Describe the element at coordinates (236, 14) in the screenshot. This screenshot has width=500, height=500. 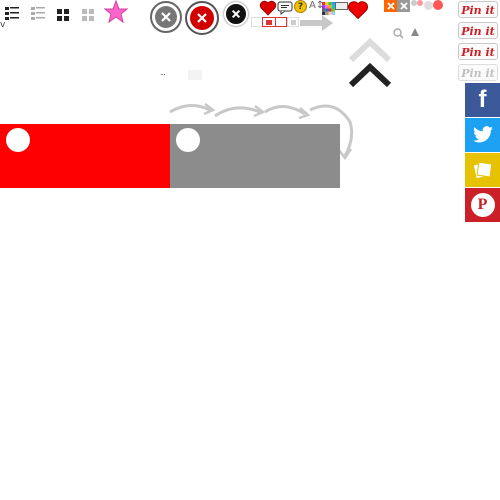
I see `close-circle-black-icon` at that location.